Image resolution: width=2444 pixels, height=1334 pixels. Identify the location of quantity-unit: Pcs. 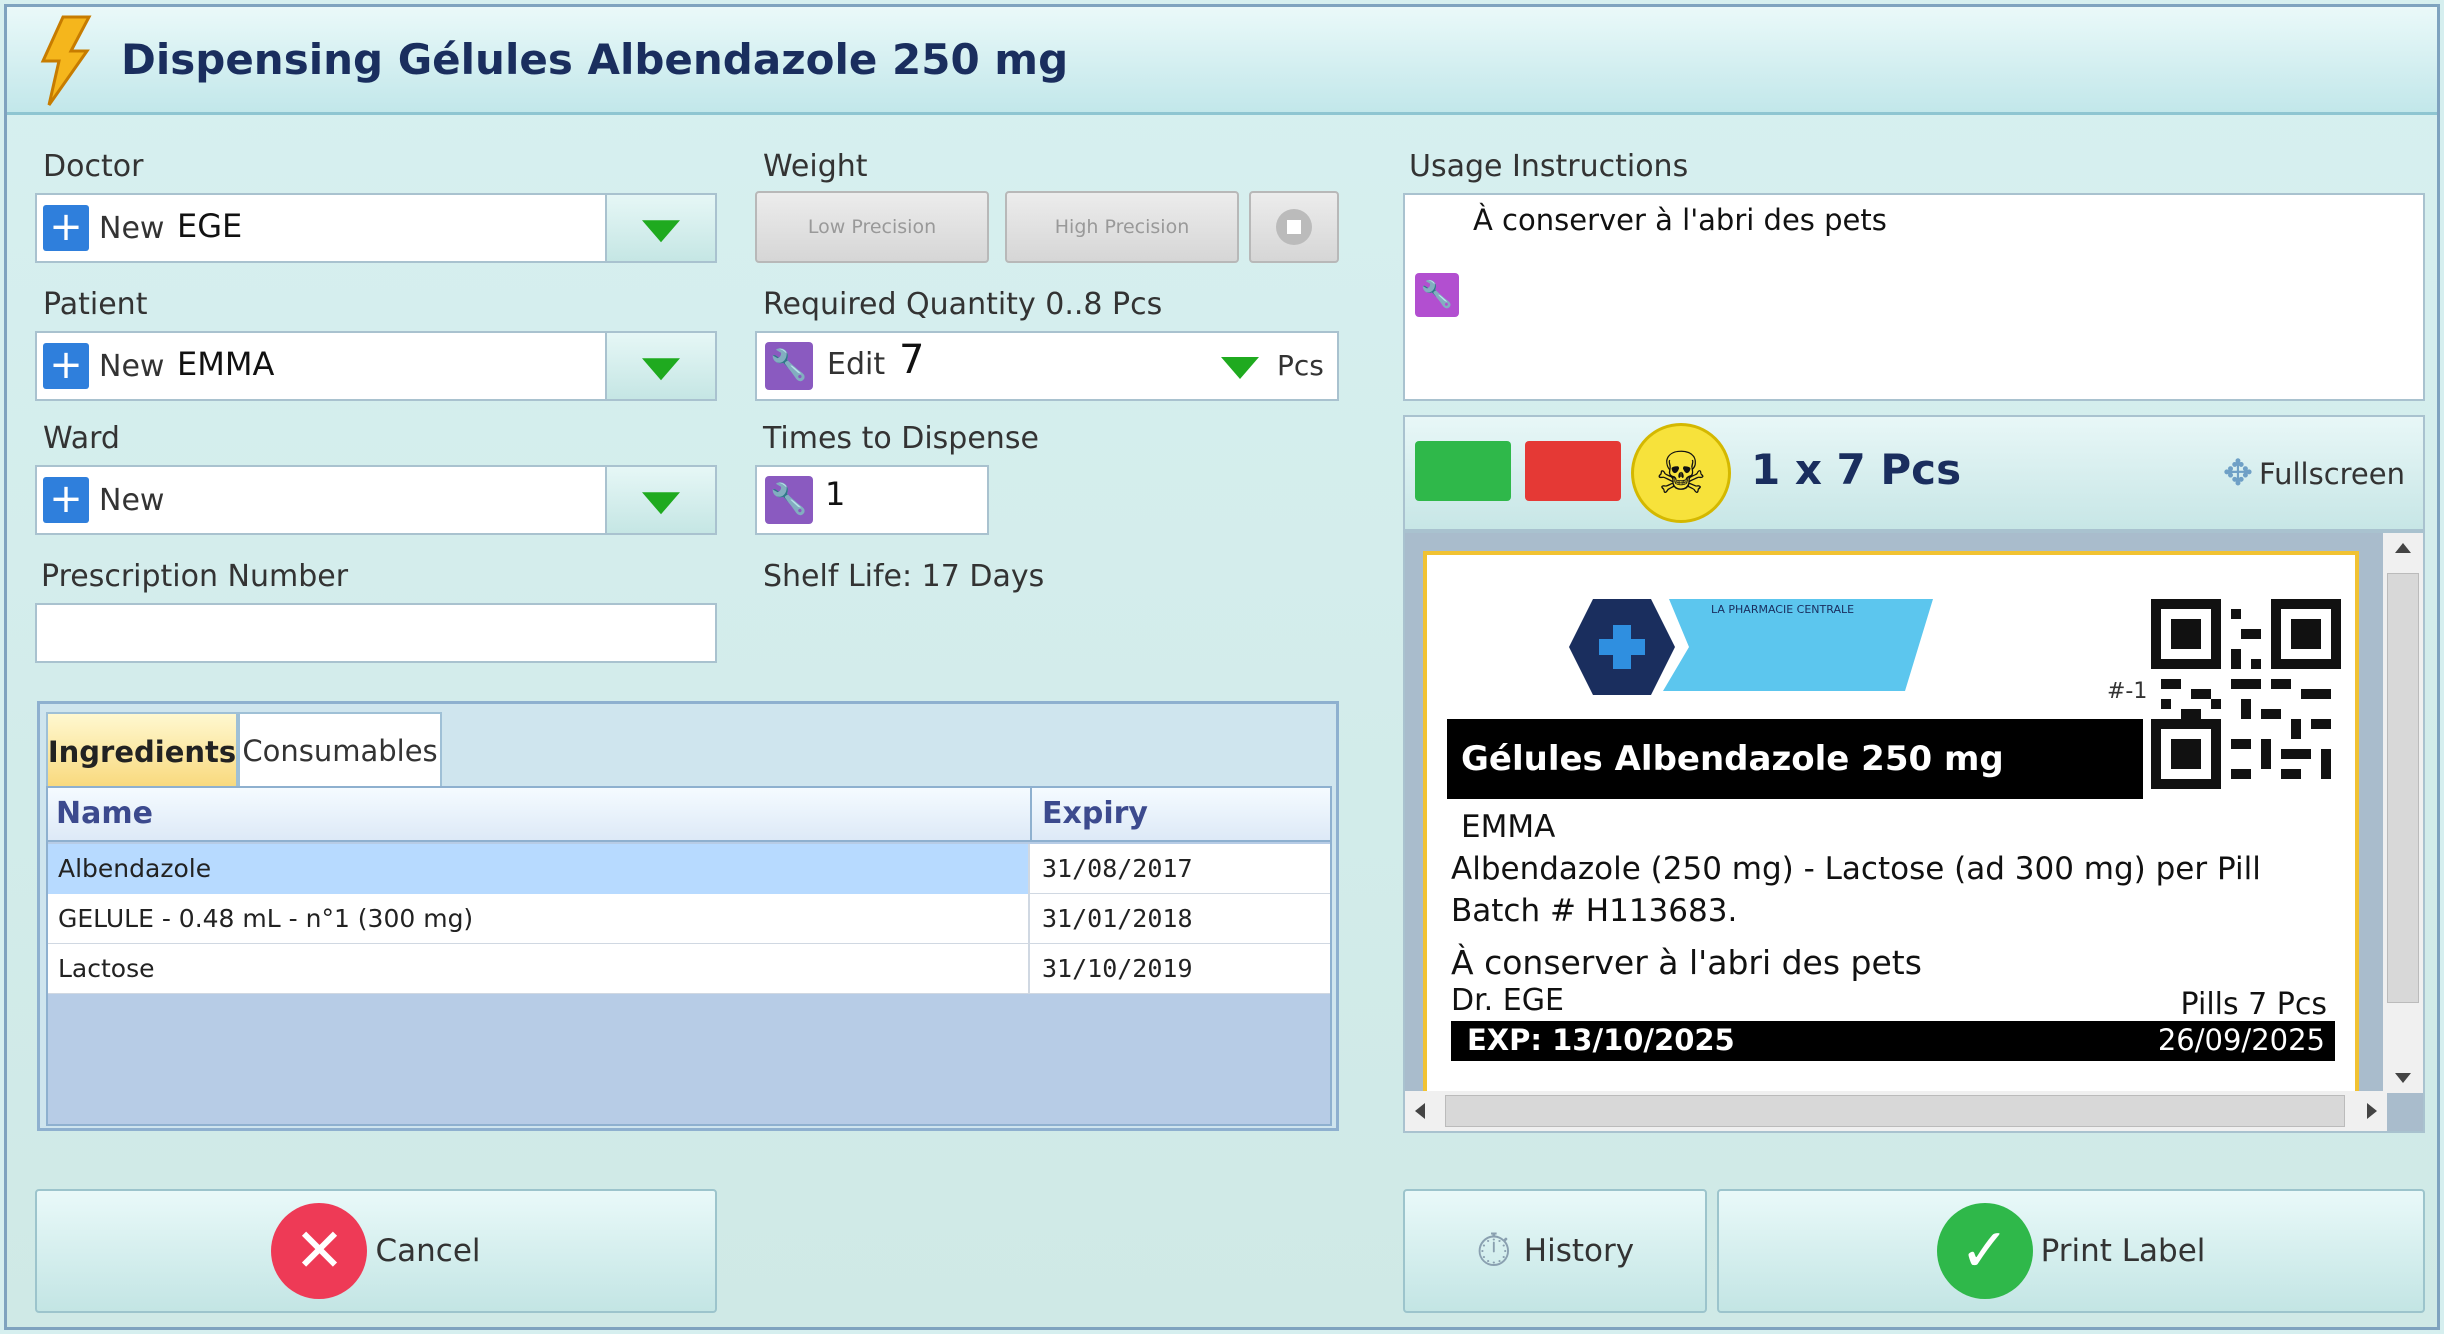
(1300, 365).